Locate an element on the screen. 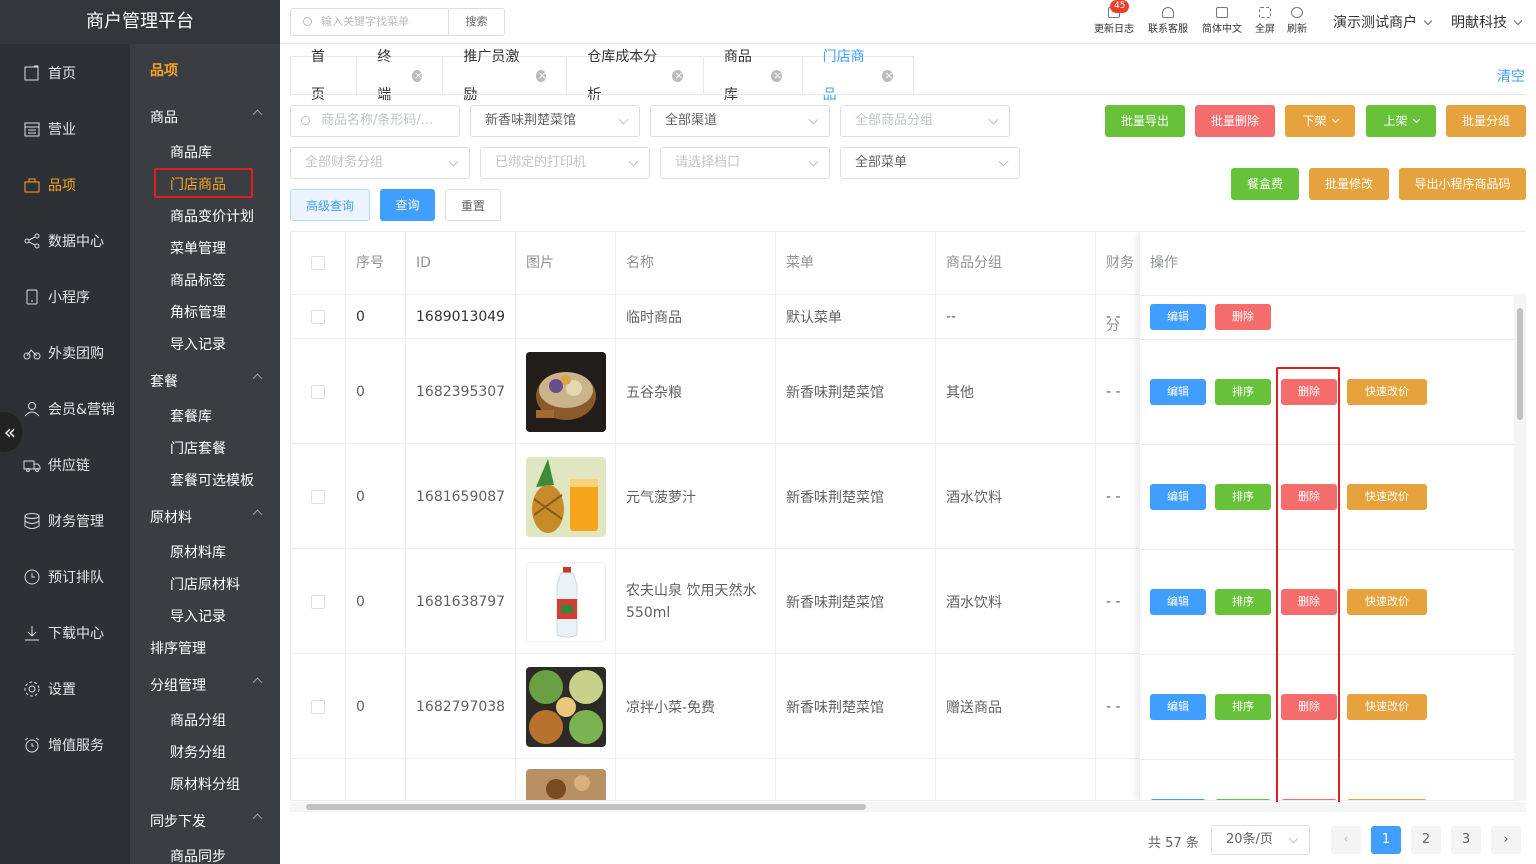 The image size is (1536, 864). menu-search-input: 输入关键字找菜单 is located at coordinates (369, 22).